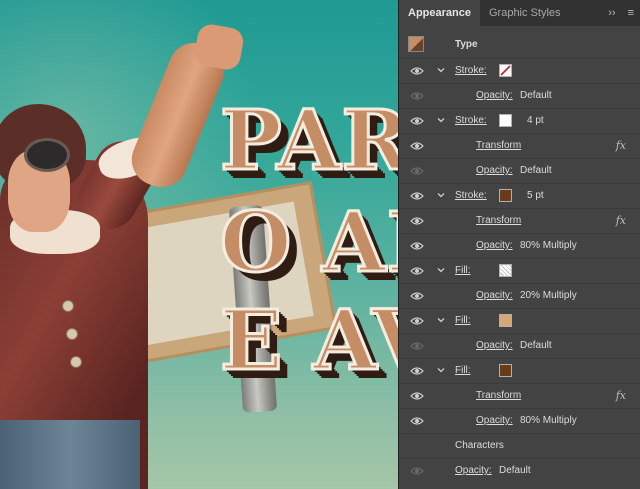 The image size is (640, 489). Describe the element at coordinates (479, 445) in the screenshot. I see `characters-label: Characters` at that location.